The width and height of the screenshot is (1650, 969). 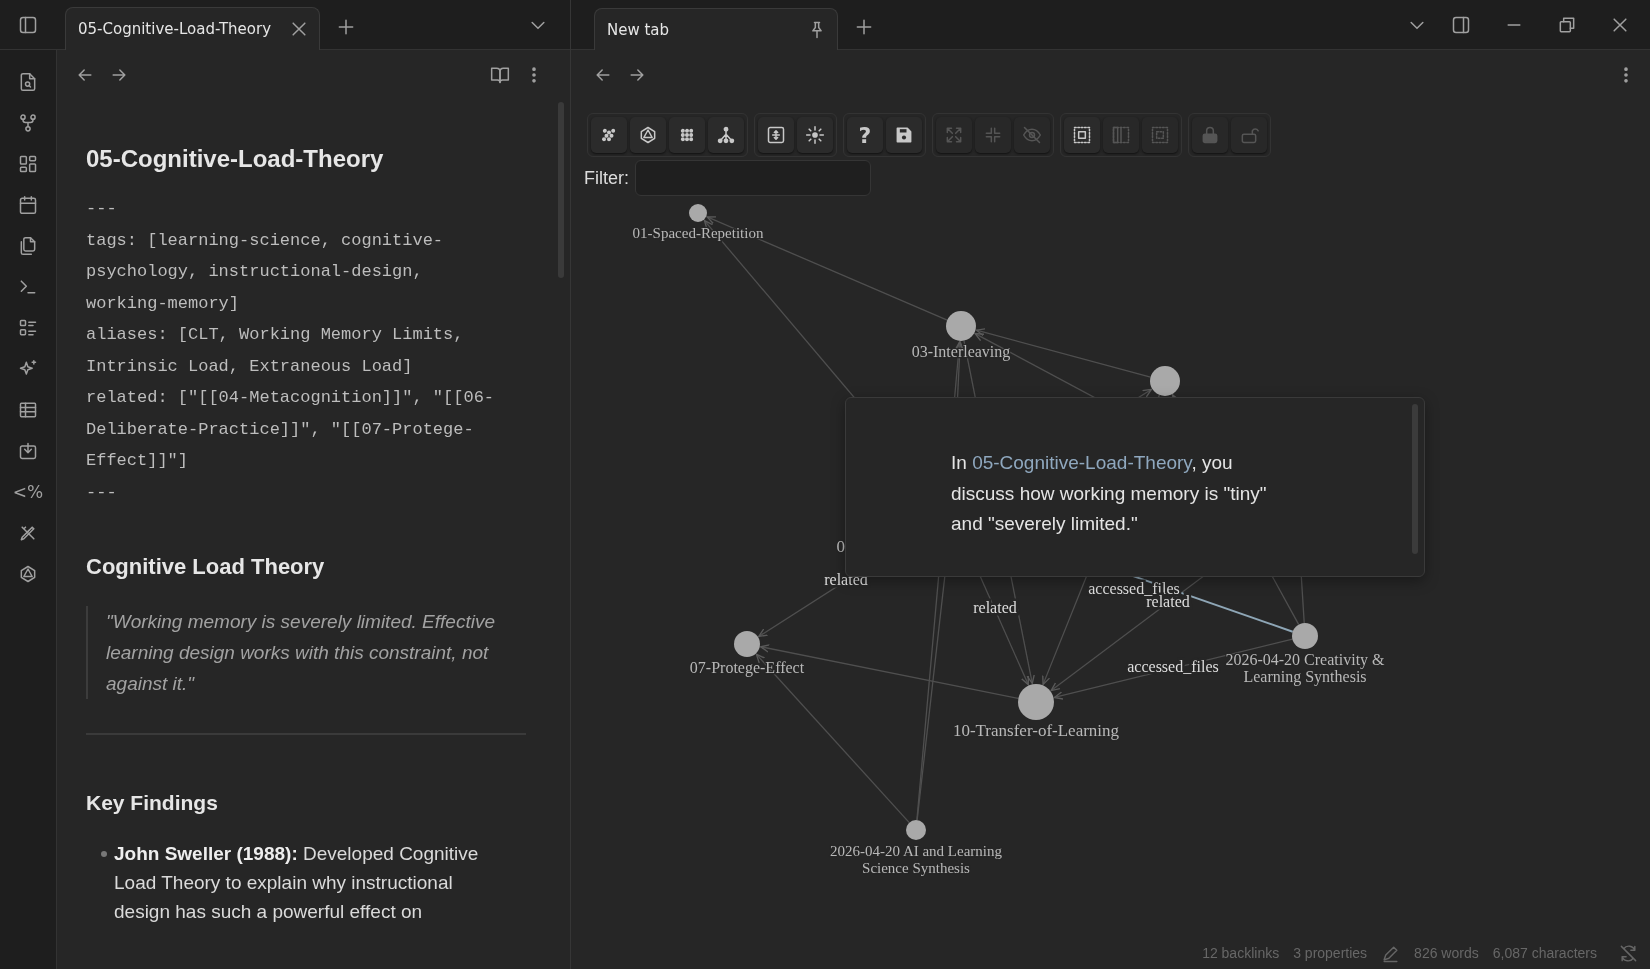 I want to click on tree-icon, so click(x=726, y=135).